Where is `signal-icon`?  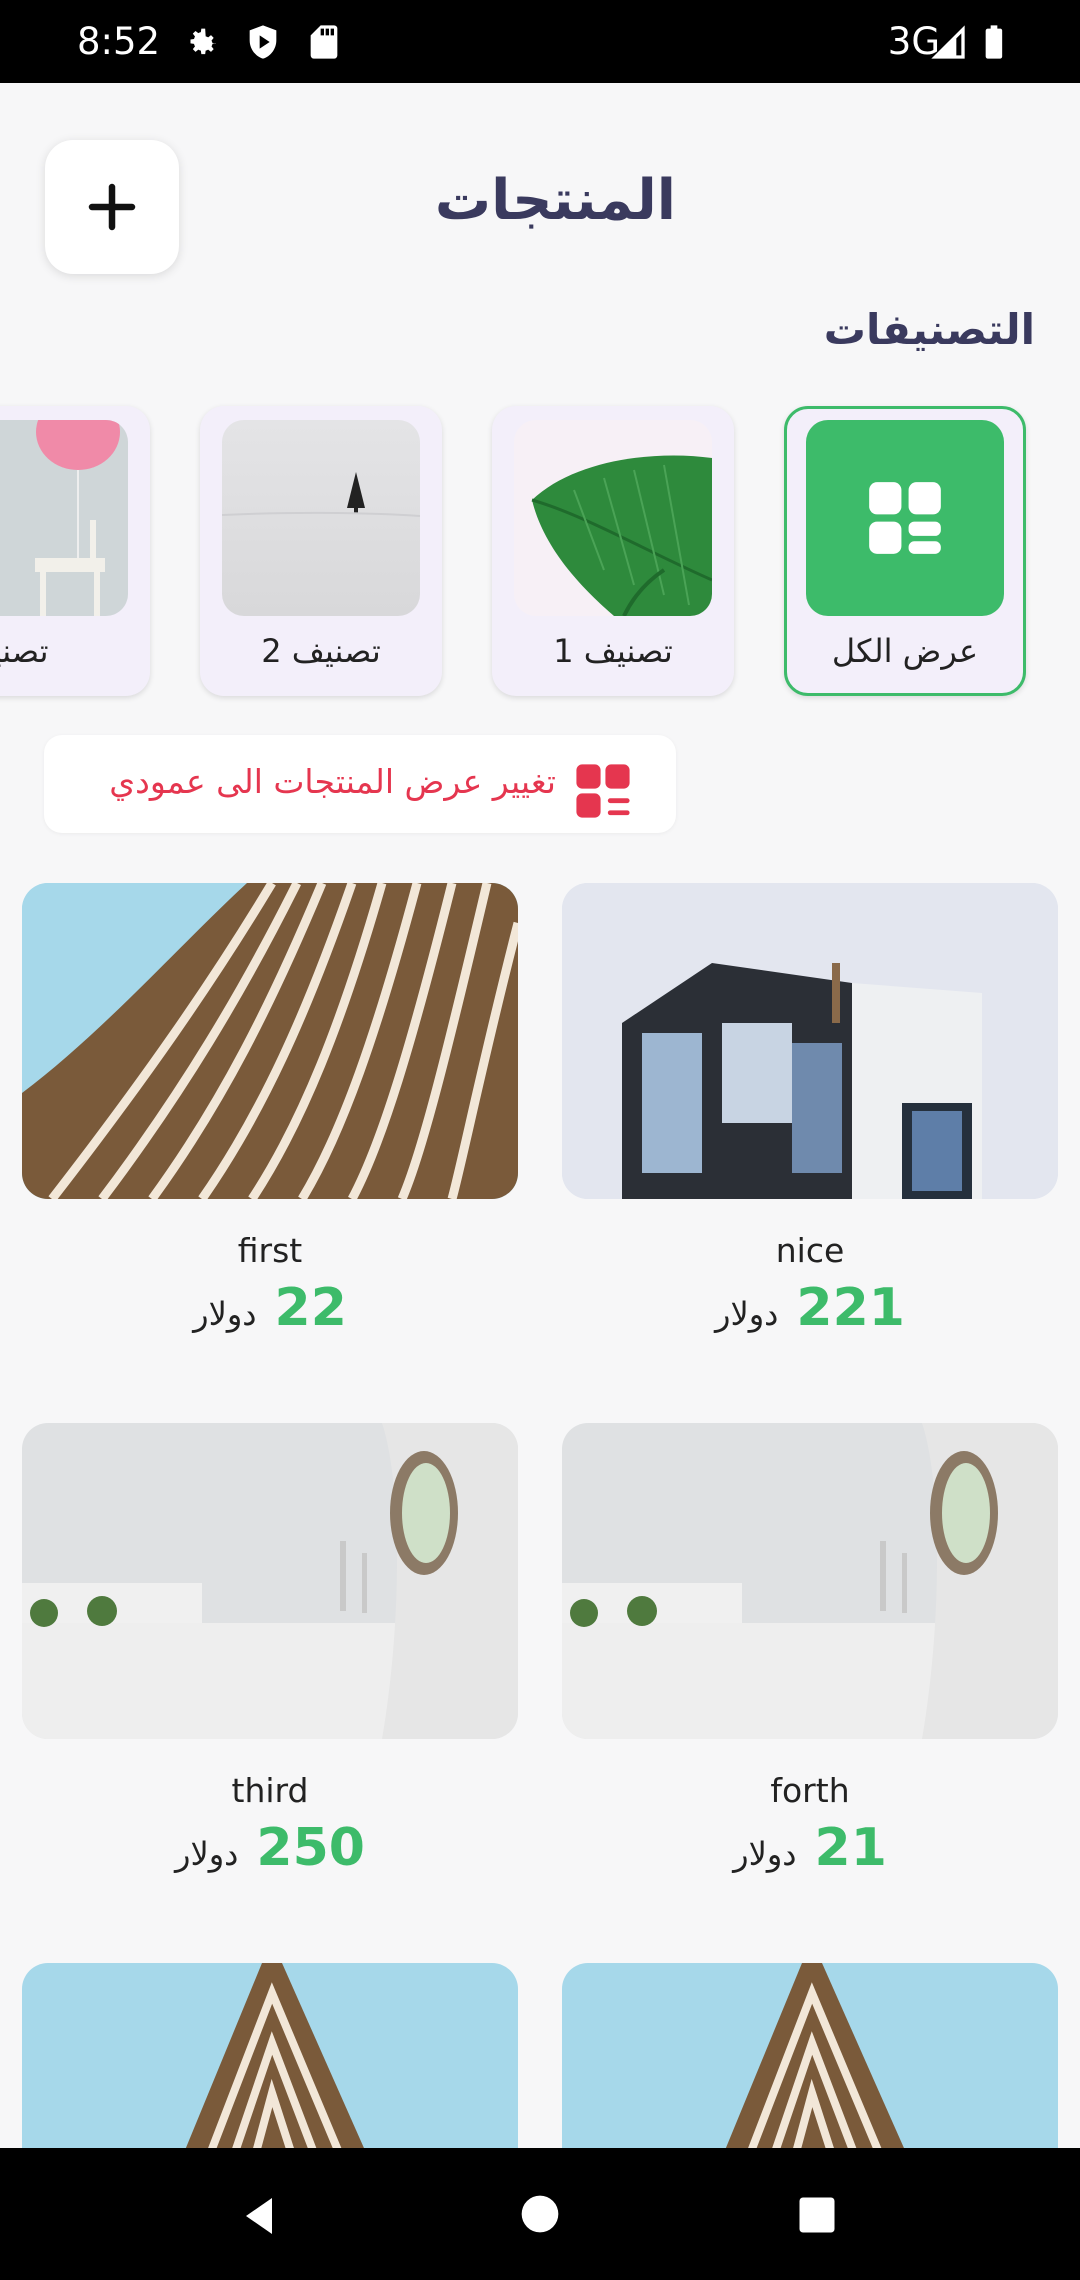 signal-icon is located at coordinates (948, 42).